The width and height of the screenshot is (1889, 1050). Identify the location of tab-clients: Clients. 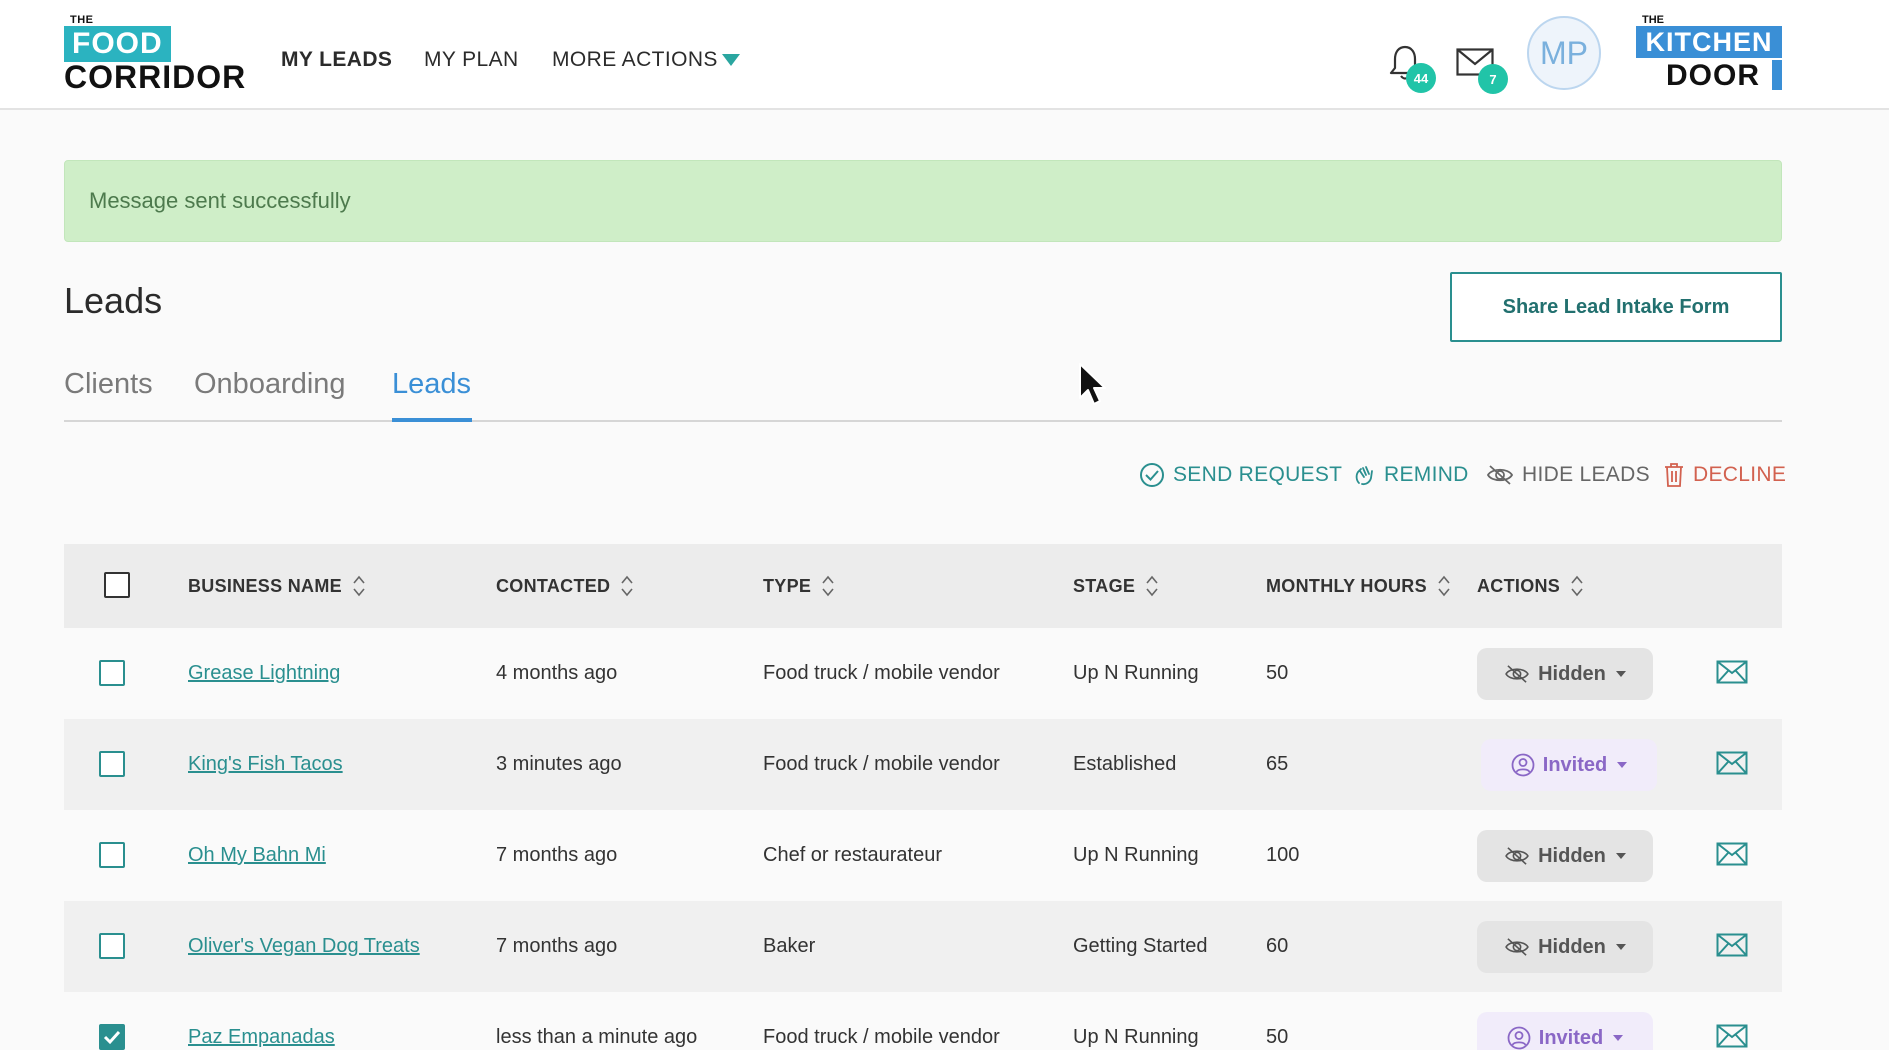
(108, 384).